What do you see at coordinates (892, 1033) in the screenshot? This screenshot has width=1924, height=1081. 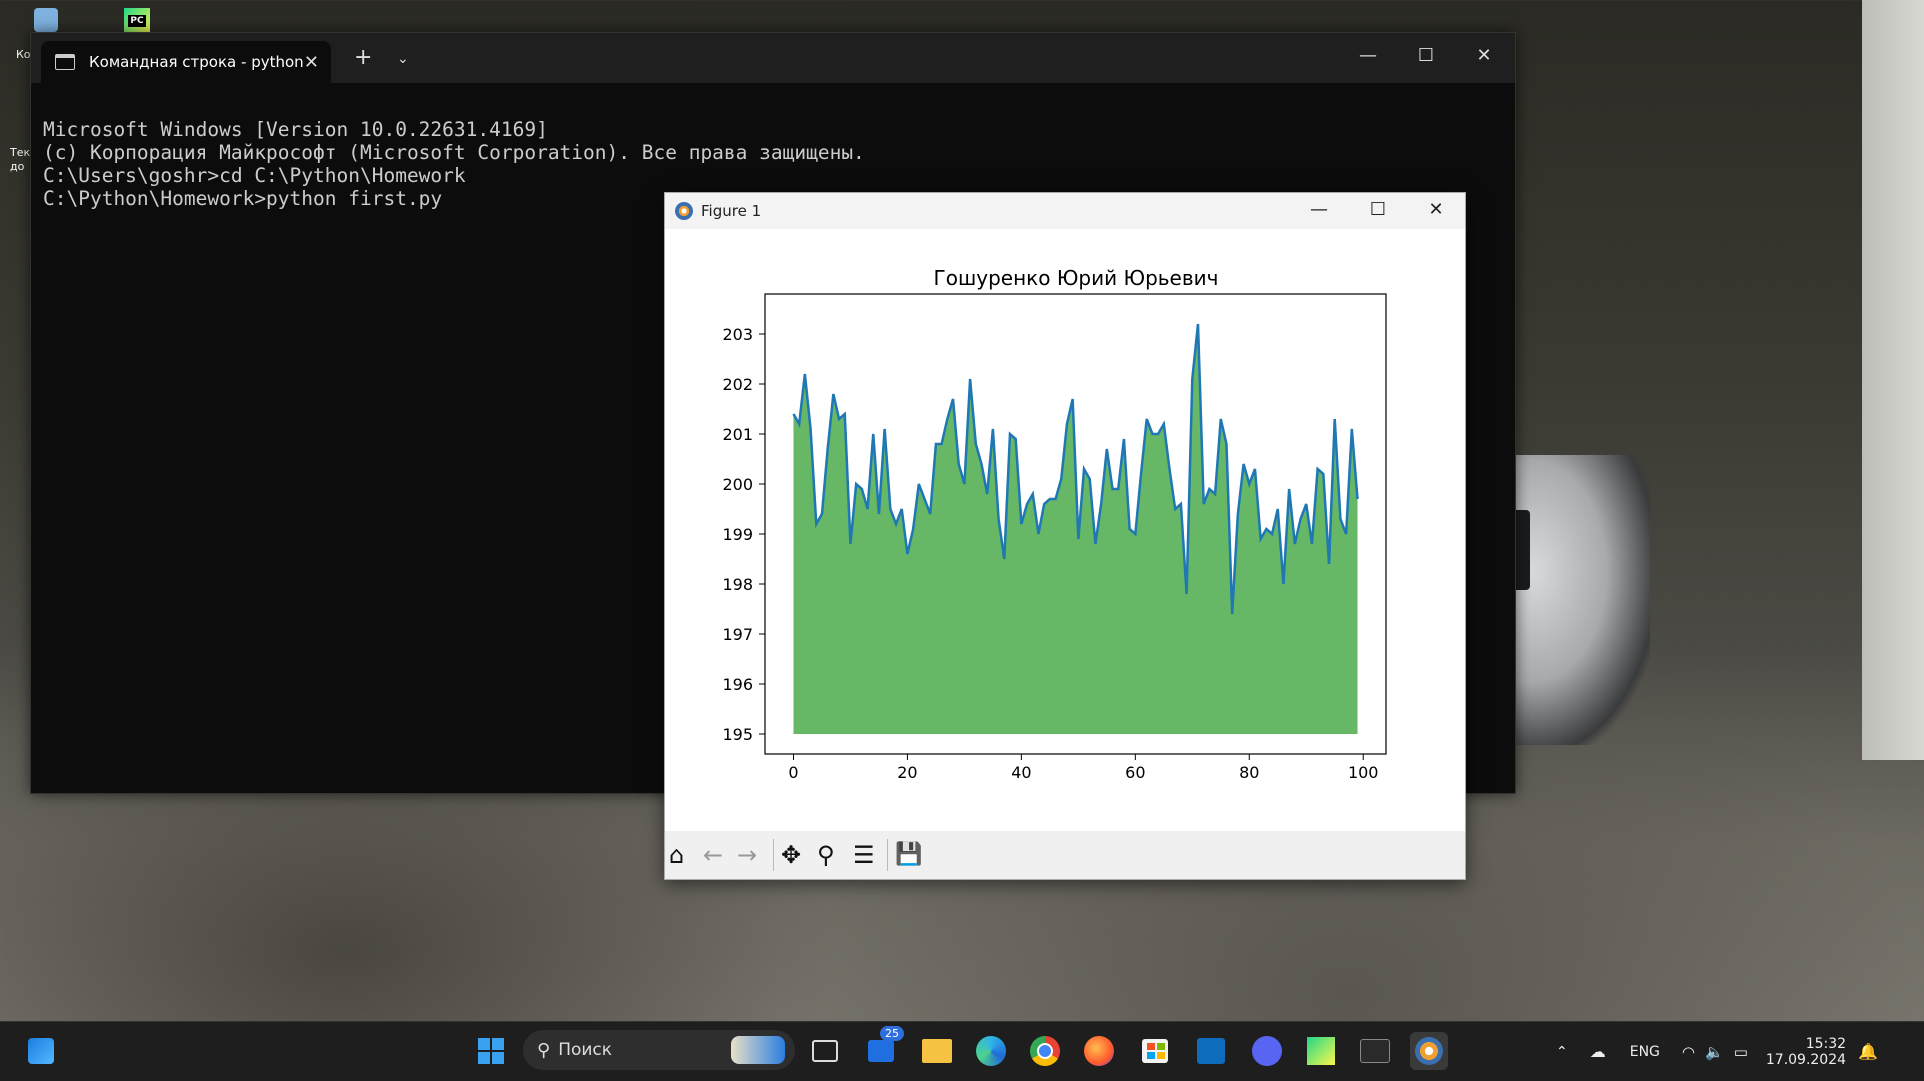 I see `notification-badge: 25` at bounding box center [892, 1033].